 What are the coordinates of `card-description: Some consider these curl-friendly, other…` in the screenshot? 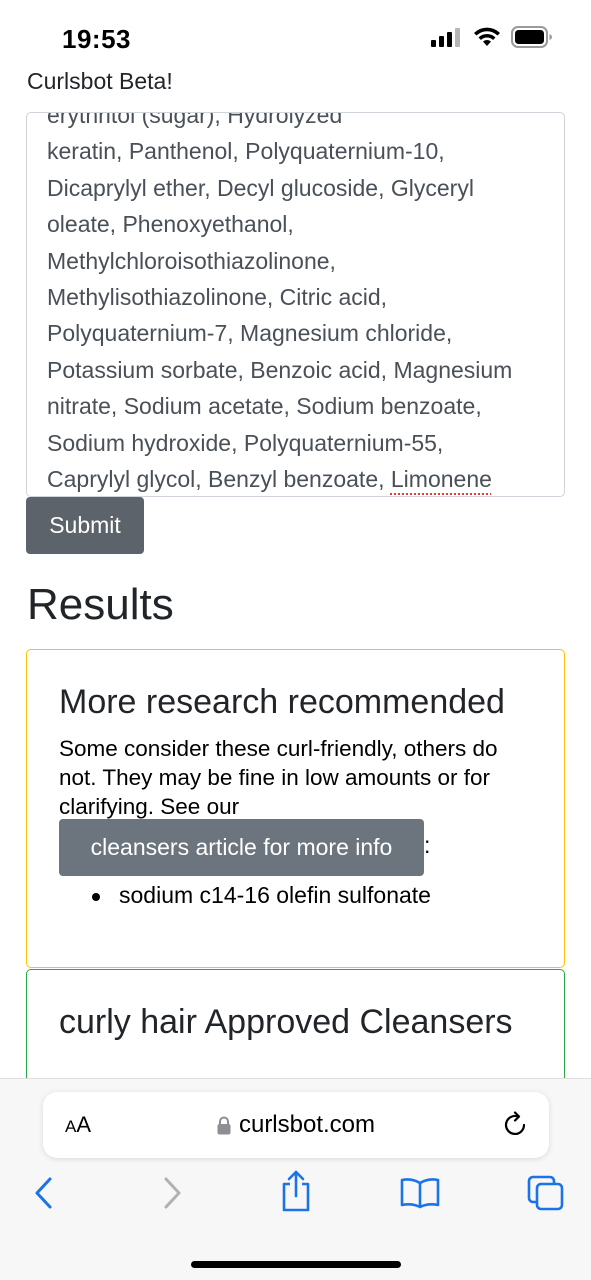 It's located at (278, 777).